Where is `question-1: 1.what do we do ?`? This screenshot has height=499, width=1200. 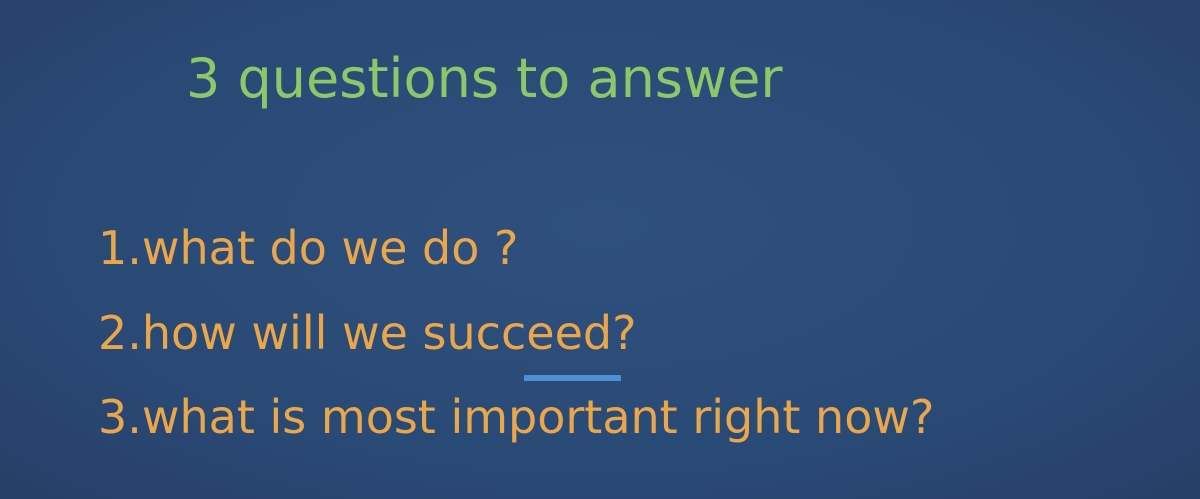
question-1: 1.what do we do ? is located at coordinates (308, 248).